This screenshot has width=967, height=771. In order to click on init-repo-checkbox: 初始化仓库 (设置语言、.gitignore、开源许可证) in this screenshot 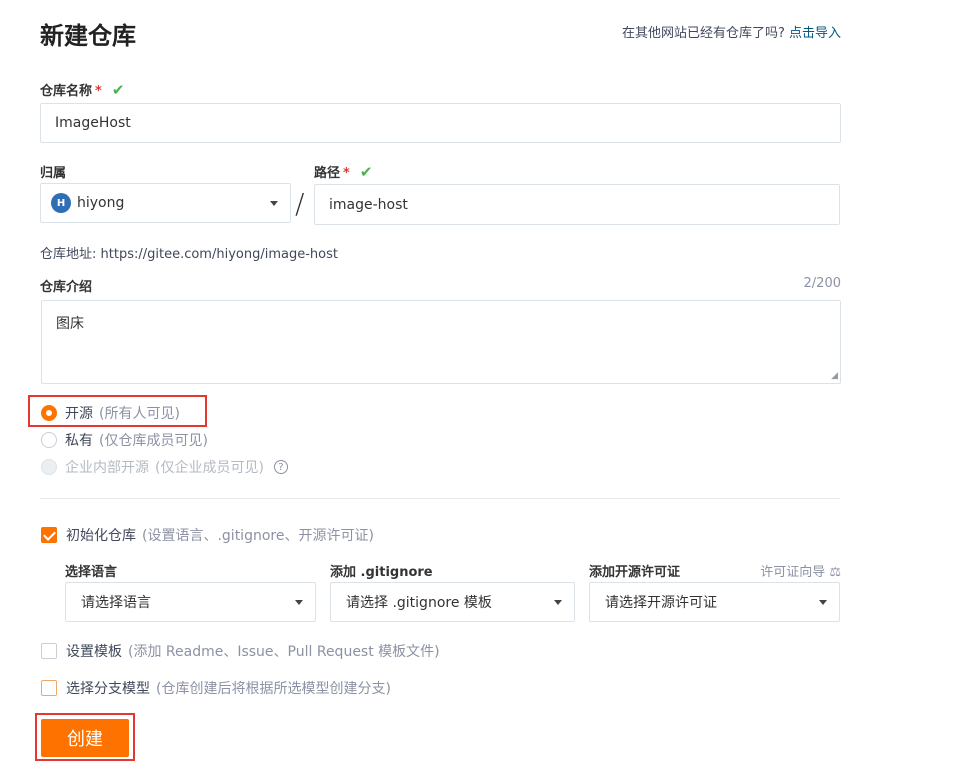, I will do `click(207, 535)`.